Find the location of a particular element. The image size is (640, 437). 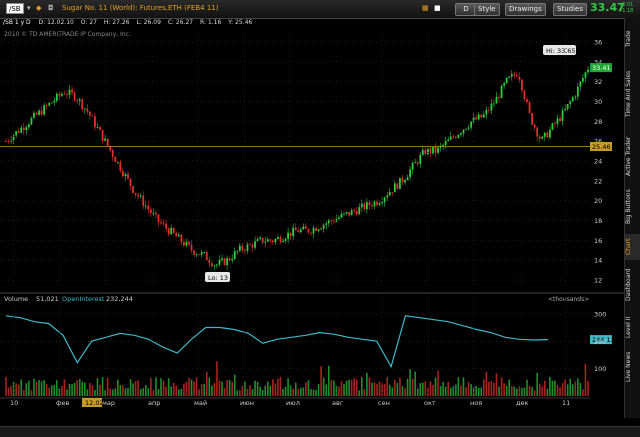

date-highlight-label: 12.02 is located at coordinates (94, 403).